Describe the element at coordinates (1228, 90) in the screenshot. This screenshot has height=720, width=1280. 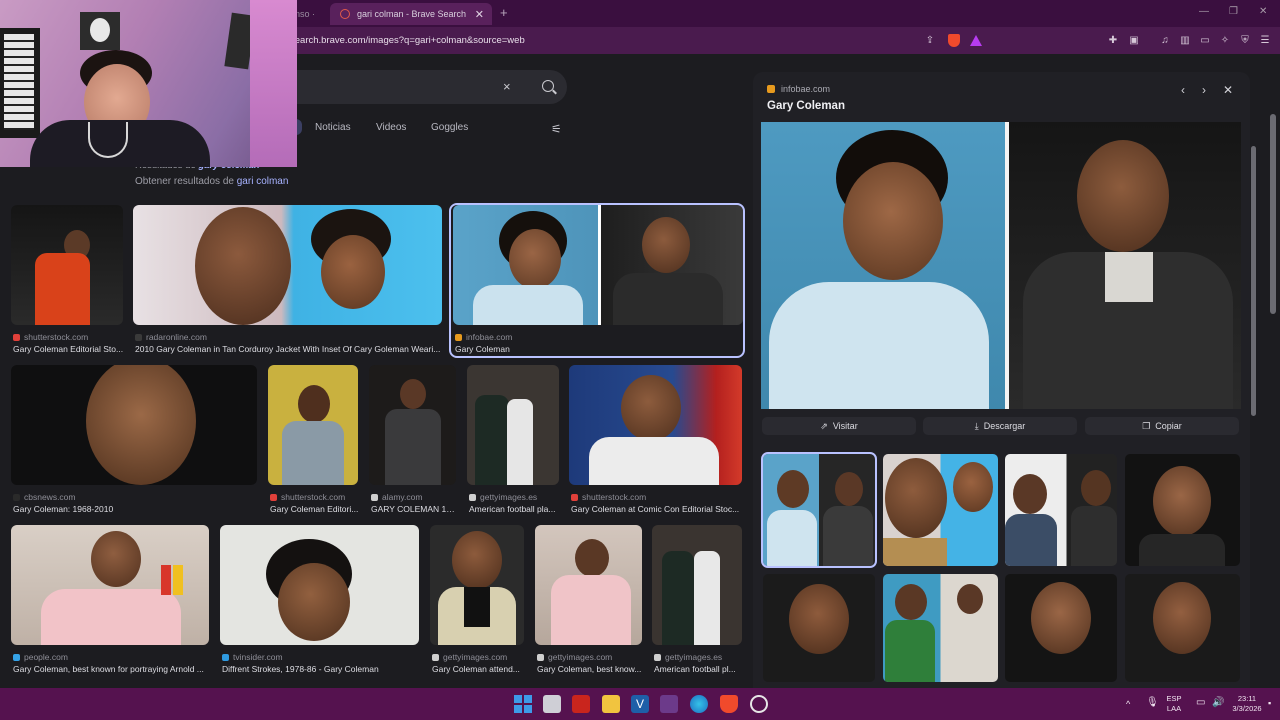
I see `close-preview-icon: ✕` at that location.